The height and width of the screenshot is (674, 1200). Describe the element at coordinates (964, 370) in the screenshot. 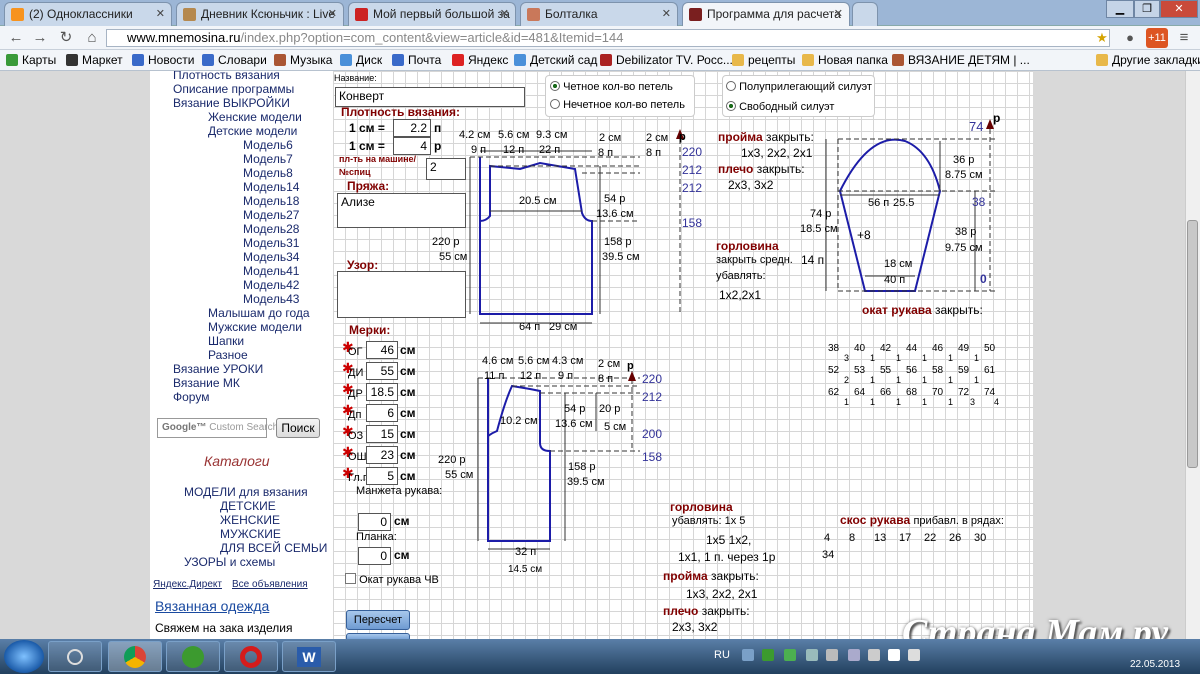

I see `sleeve-table-cell: 59` at that location.